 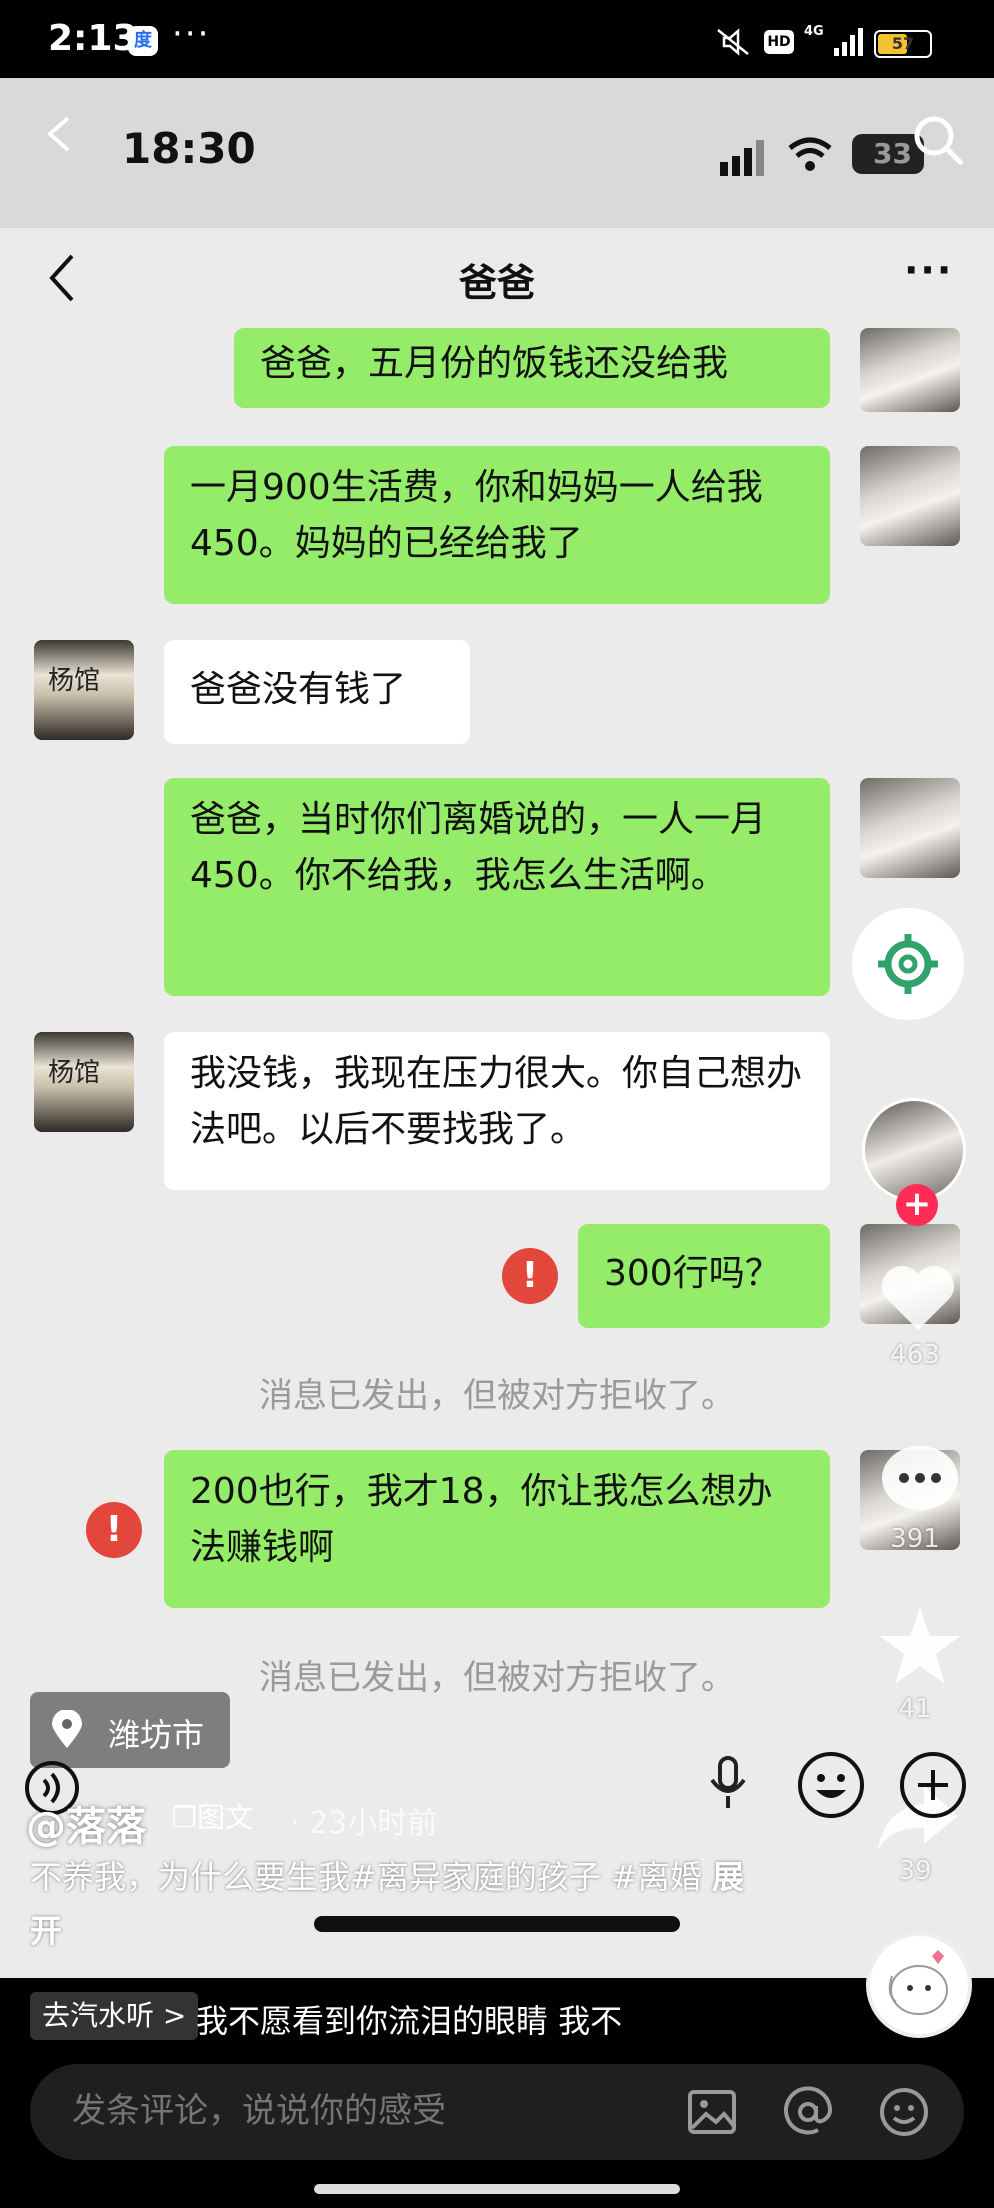 I want to click on comment-box, so click(x=497, y=2112).